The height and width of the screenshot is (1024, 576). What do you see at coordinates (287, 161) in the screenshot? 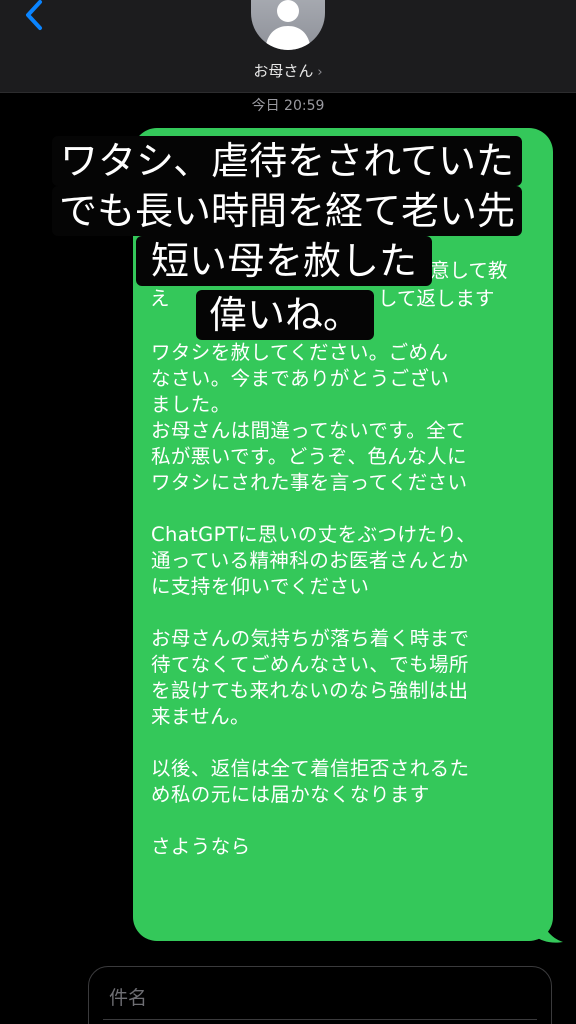
I see `caption-line: ワタシ、虐待をされていた` at bounding box center [287, 161].